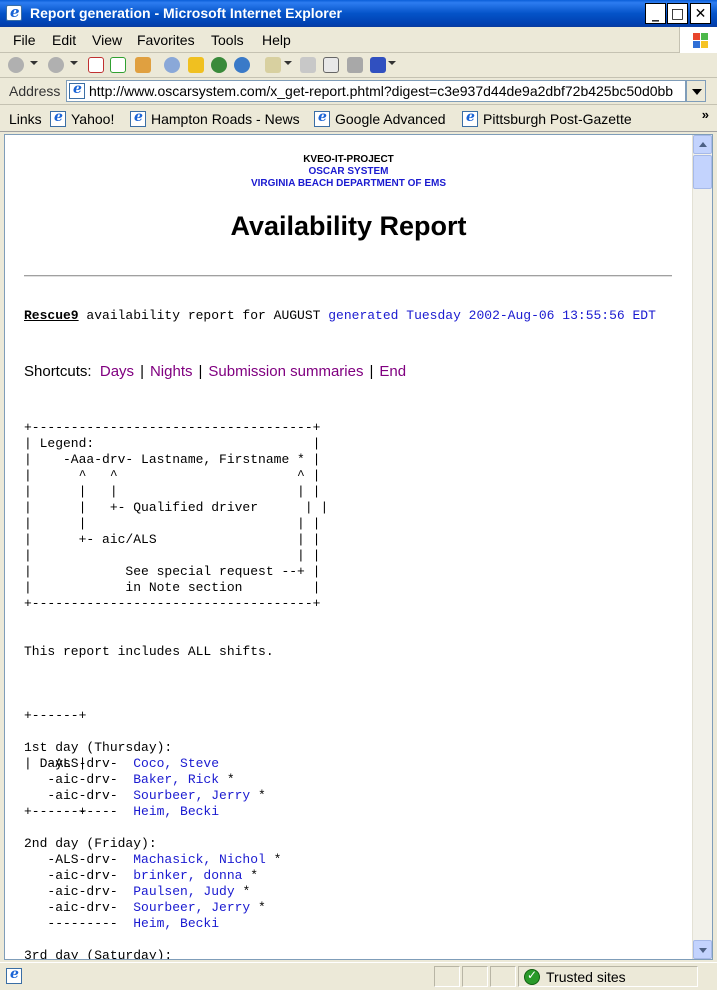 This screenshot has width=717, height=990. Describe the element at coordinates (96, 65) in the screenshot. I see `stop-icon` at that location.